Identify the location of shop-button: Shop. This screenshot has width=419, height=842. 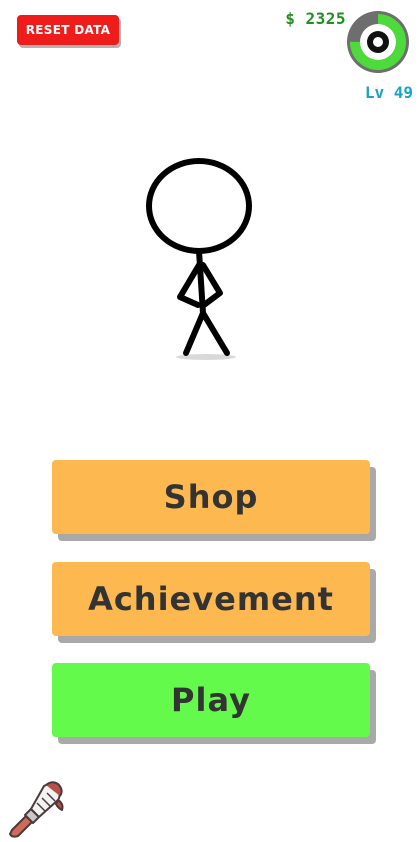
(211, 497).